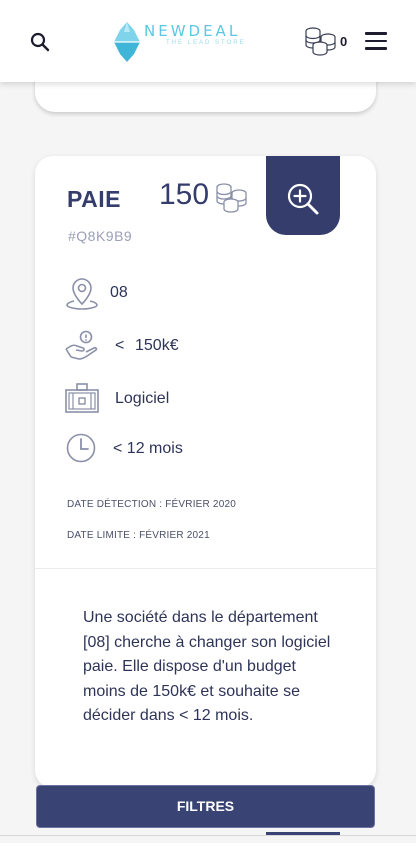  What do you see at coordinates (205, 293) in the screenshot?
I see `department-row: 08` at bounding box center [205, 293].